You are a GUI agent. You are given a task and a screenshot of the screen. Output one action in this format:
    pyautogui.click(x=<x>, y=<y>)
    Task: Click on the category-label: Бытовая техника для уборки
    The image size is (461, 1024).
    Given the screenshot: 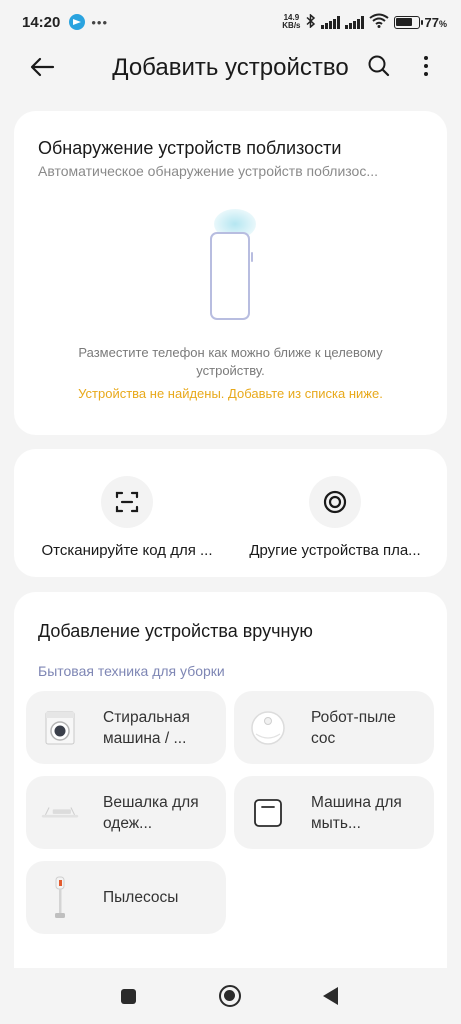 What is the action you would take?
    pyautogui.click(x=131, y=671)
    